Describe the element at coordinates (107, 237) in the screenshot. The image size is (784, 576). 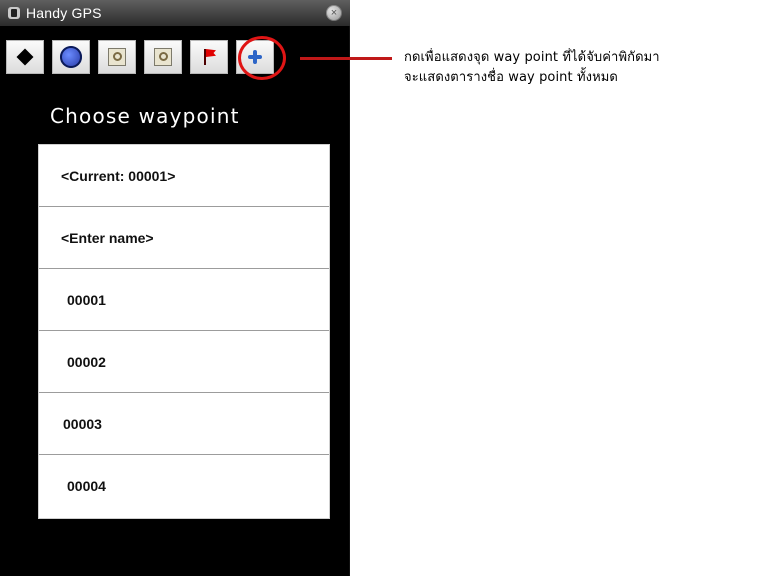
I see `list-item-label: <Enter name>` at that location.